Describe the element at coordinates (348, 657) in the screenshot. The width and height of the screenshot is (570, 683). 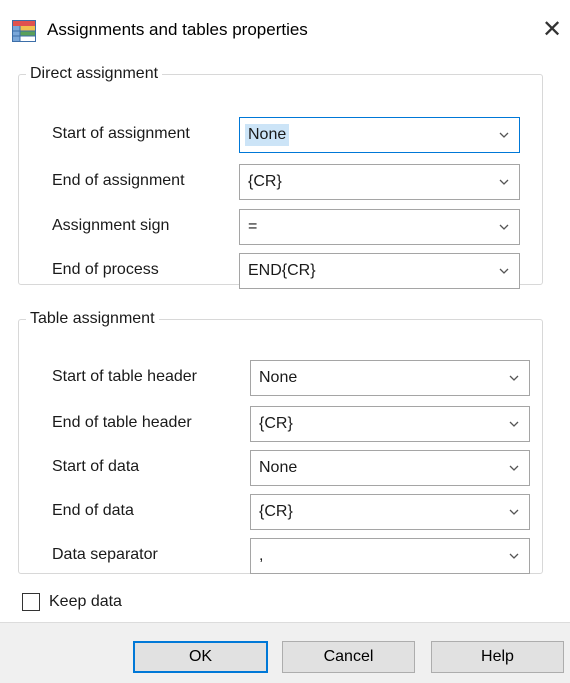
I see `cancel-button: Cancel` at that location.